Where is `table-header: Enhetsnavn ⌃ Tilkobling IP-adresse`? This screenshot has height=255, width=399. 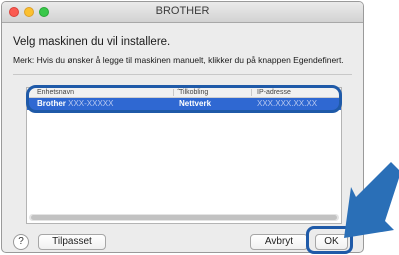 table-header: Enhetsnavn ⌃ Tilkobling IP-adresse is located at coordinates (184, 93).